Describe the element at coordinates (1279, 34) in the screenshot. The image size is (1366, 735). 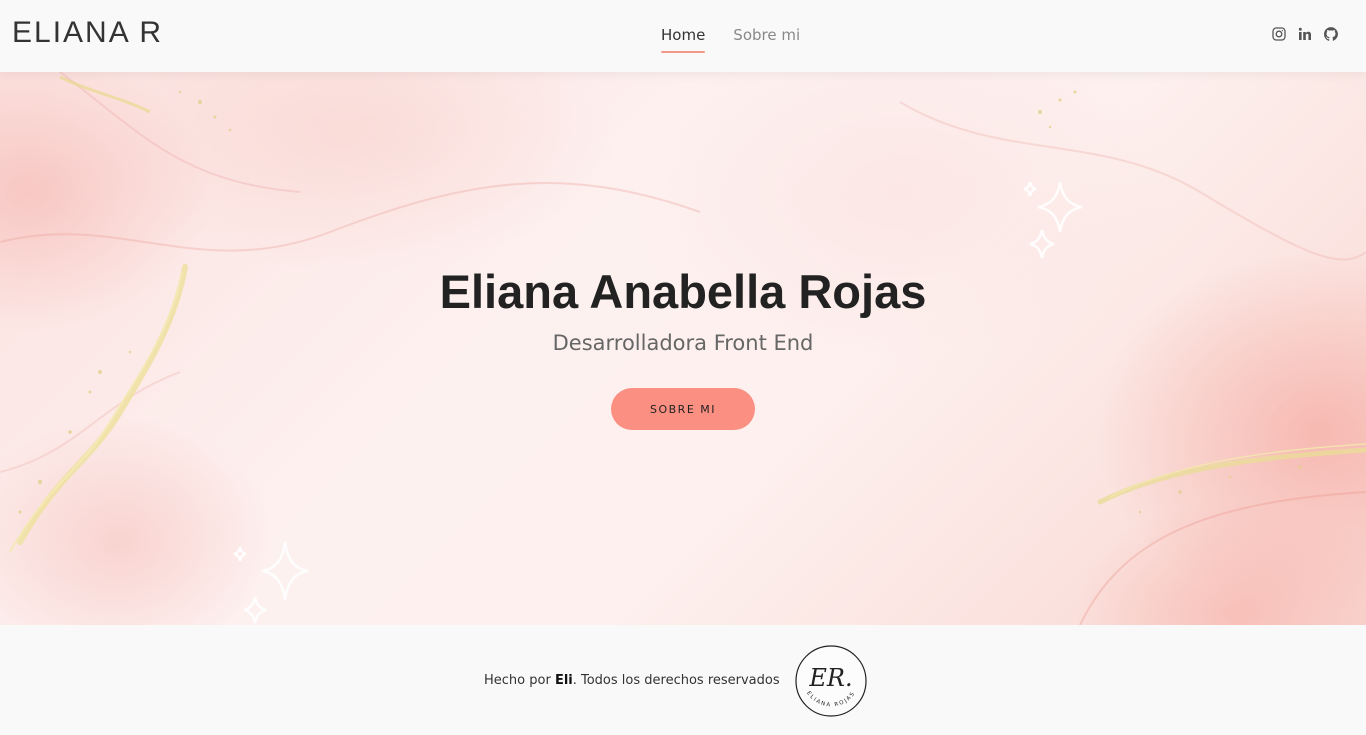
I see `instagram-icon` at that location.